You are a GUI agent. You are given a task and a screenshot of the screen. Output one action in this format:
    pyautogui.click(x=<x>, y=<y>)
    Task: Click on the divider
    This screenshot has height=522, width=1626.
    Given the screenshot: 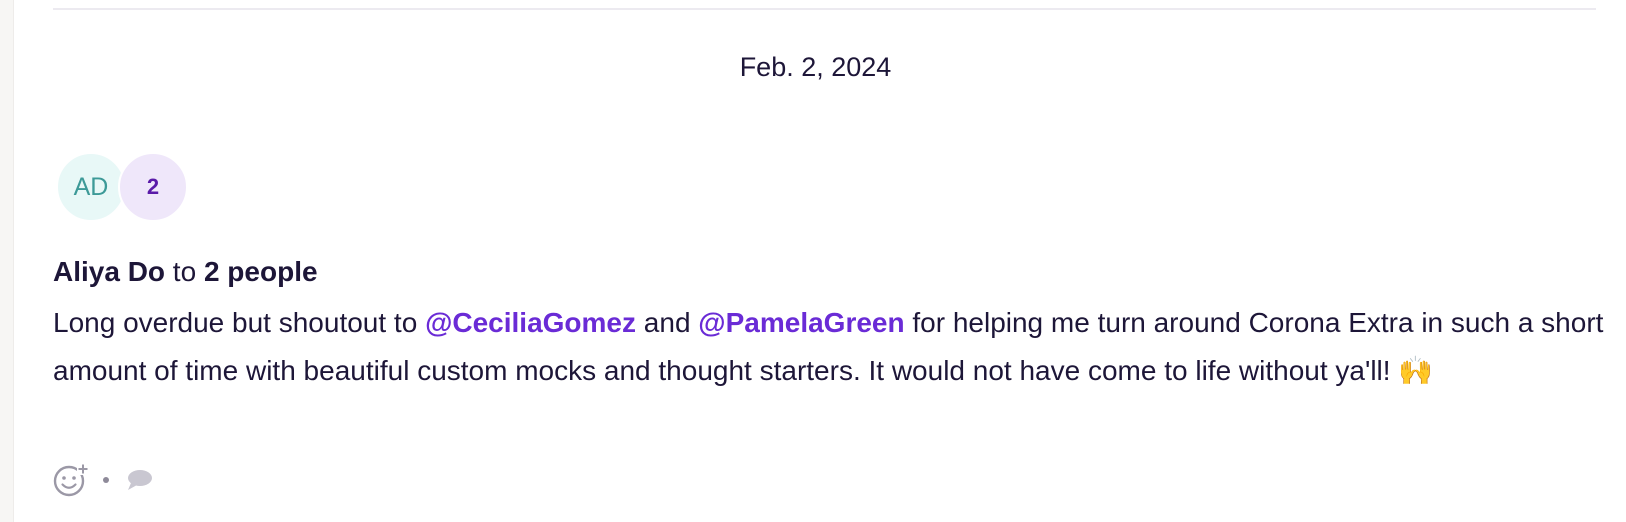 What is the action you would take?
    pyautogui.click(x=824, y=9)
    